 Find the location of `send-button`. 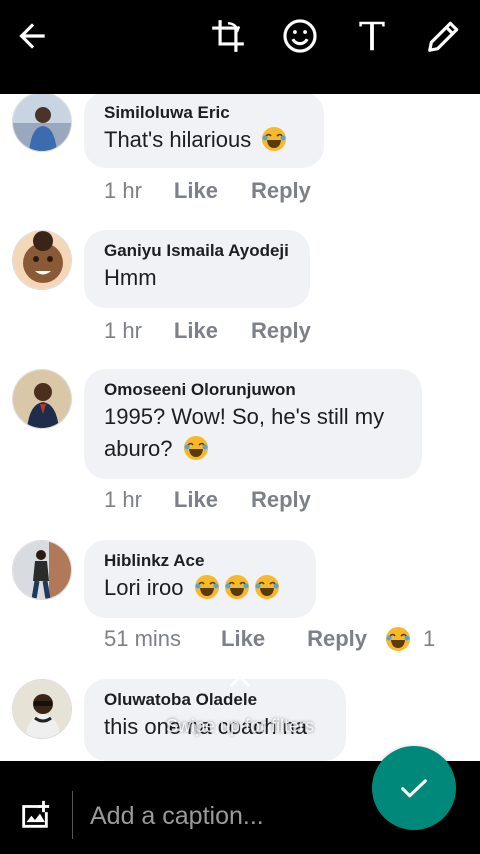

send-button is located at coordinates (414, 788).